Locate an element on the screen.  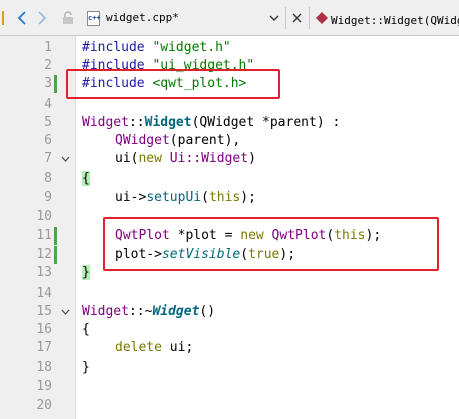
line-number: 9 is located at coordinates (48, 197).